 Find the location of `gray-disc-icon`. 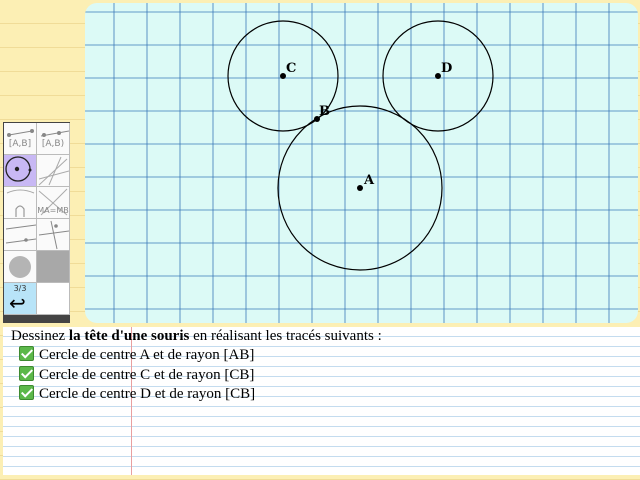

gray-disc-icon is located at coordinates (20, 267).